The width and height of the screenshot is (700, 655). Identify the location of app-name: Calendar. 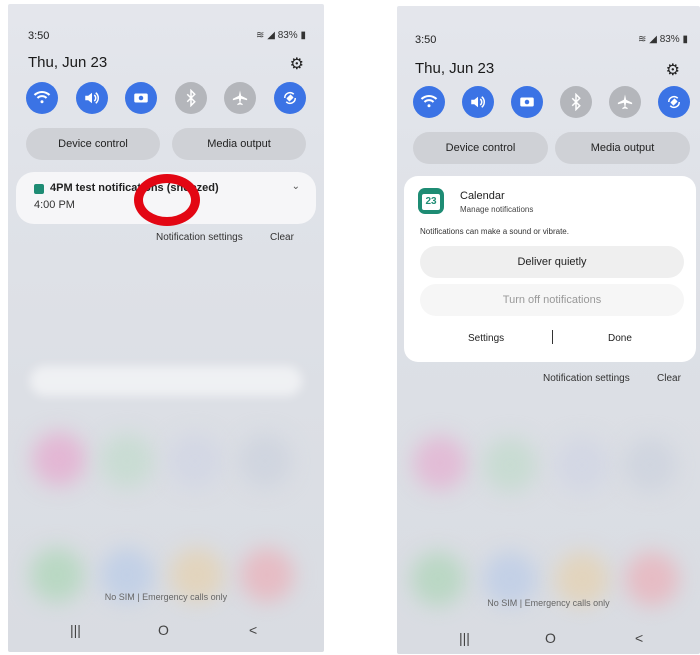
(482, 196).